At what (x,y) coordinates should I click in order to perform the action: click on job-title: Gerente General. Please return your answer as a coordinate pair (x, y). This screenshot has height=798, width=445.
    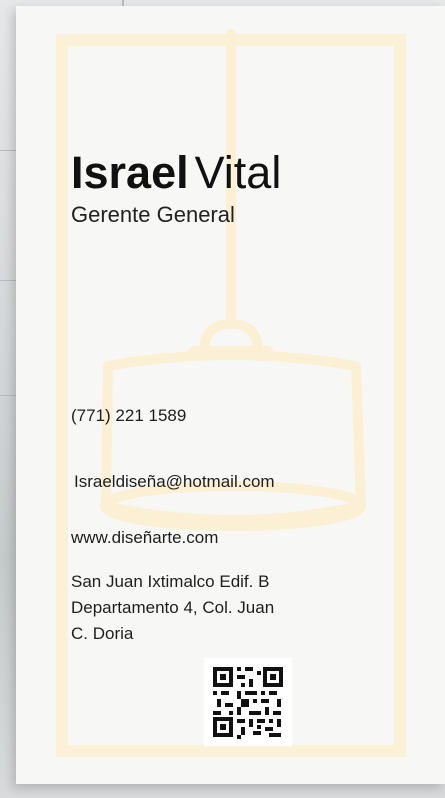
    Looking at the image, I should click on (153, 214).